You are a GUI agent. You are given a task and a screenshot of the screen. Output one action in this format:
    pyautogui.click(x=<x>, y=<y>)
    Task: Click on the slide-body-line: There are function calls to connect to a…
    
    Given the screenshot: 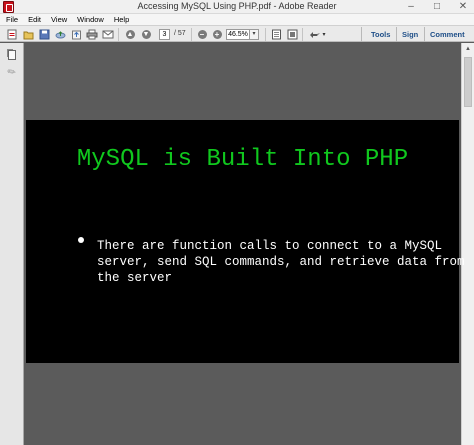 What is the action you would take?
    pyautogui.click(x=270, y=246)
    